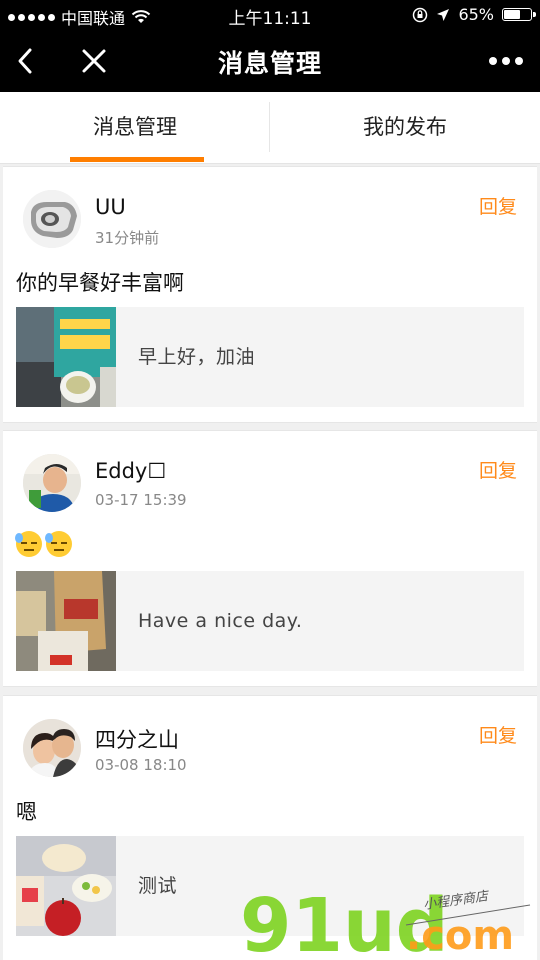  I want to click on more-icon, so click(506, 61).